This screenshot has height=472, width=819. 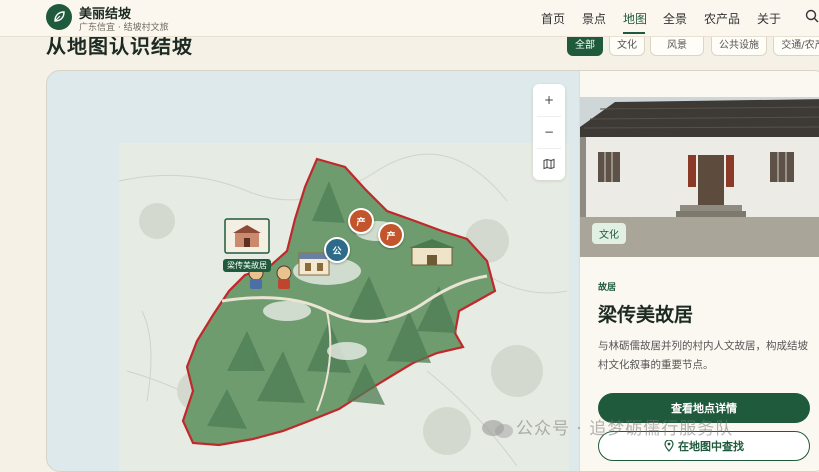 What do you see at coordinates (497, 429) in the screenshot?
I see `wechat-icon` at bounding box center [497, 429].